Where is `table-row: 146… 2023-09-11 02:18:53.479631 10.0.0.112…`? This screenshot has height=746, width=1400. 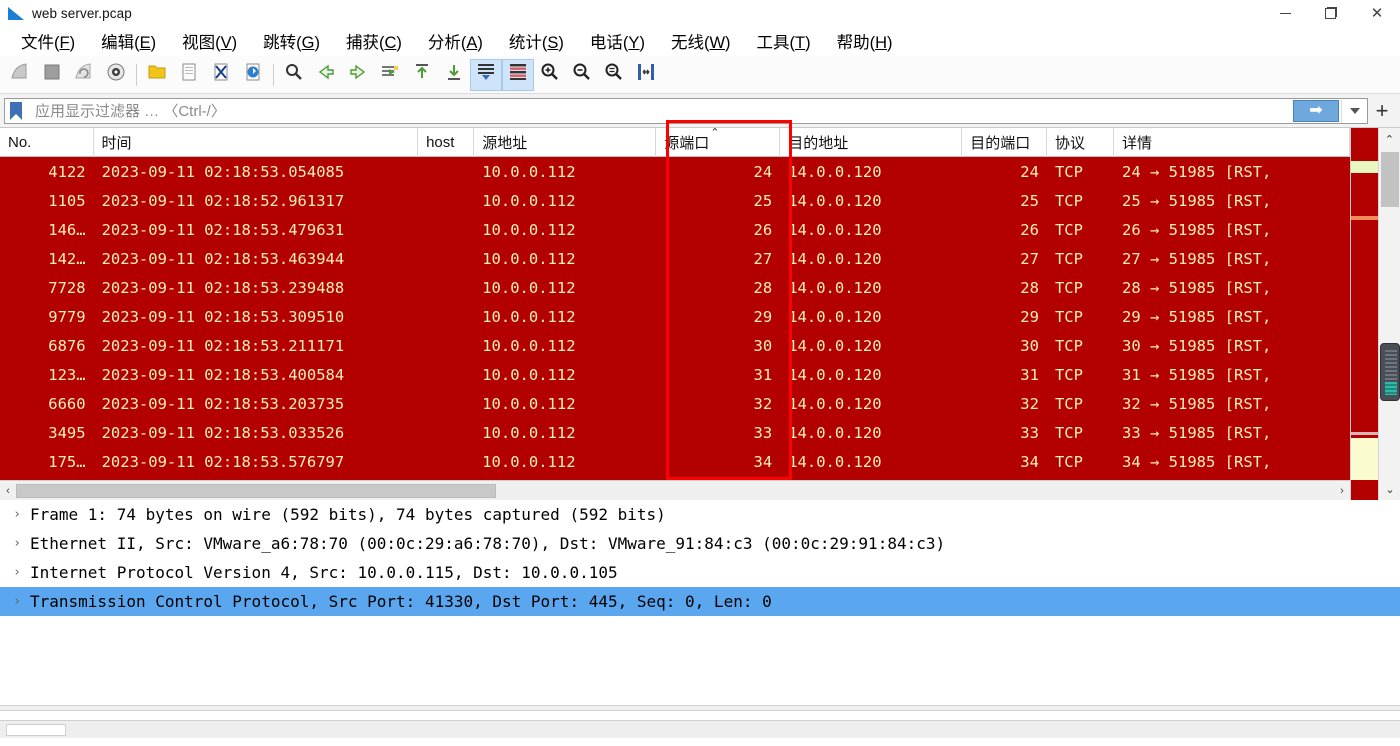
table-row: 146… 2023-09-11 02:18:53.479631 10.0.0.112… is located at coordinates (675, 229).